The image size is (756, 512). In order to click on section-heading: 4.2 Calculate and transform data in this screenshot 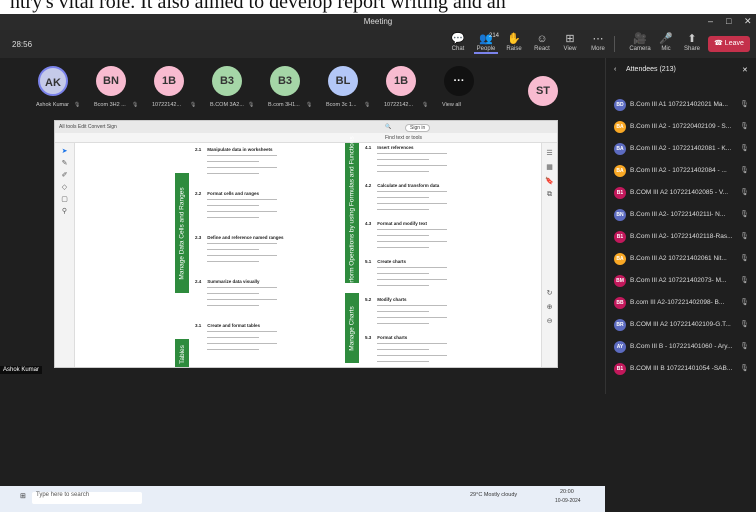, I will do `click(402, 185)`.